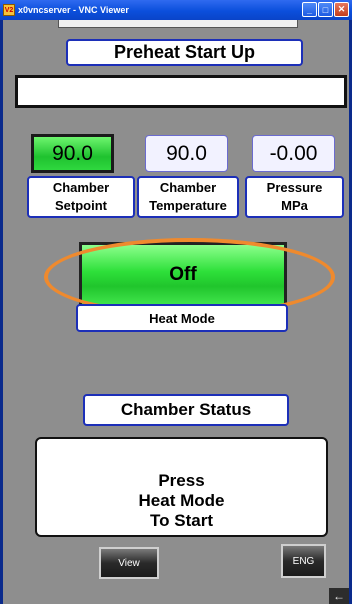  I want to click on maximize-button: □, so click(325, 9).